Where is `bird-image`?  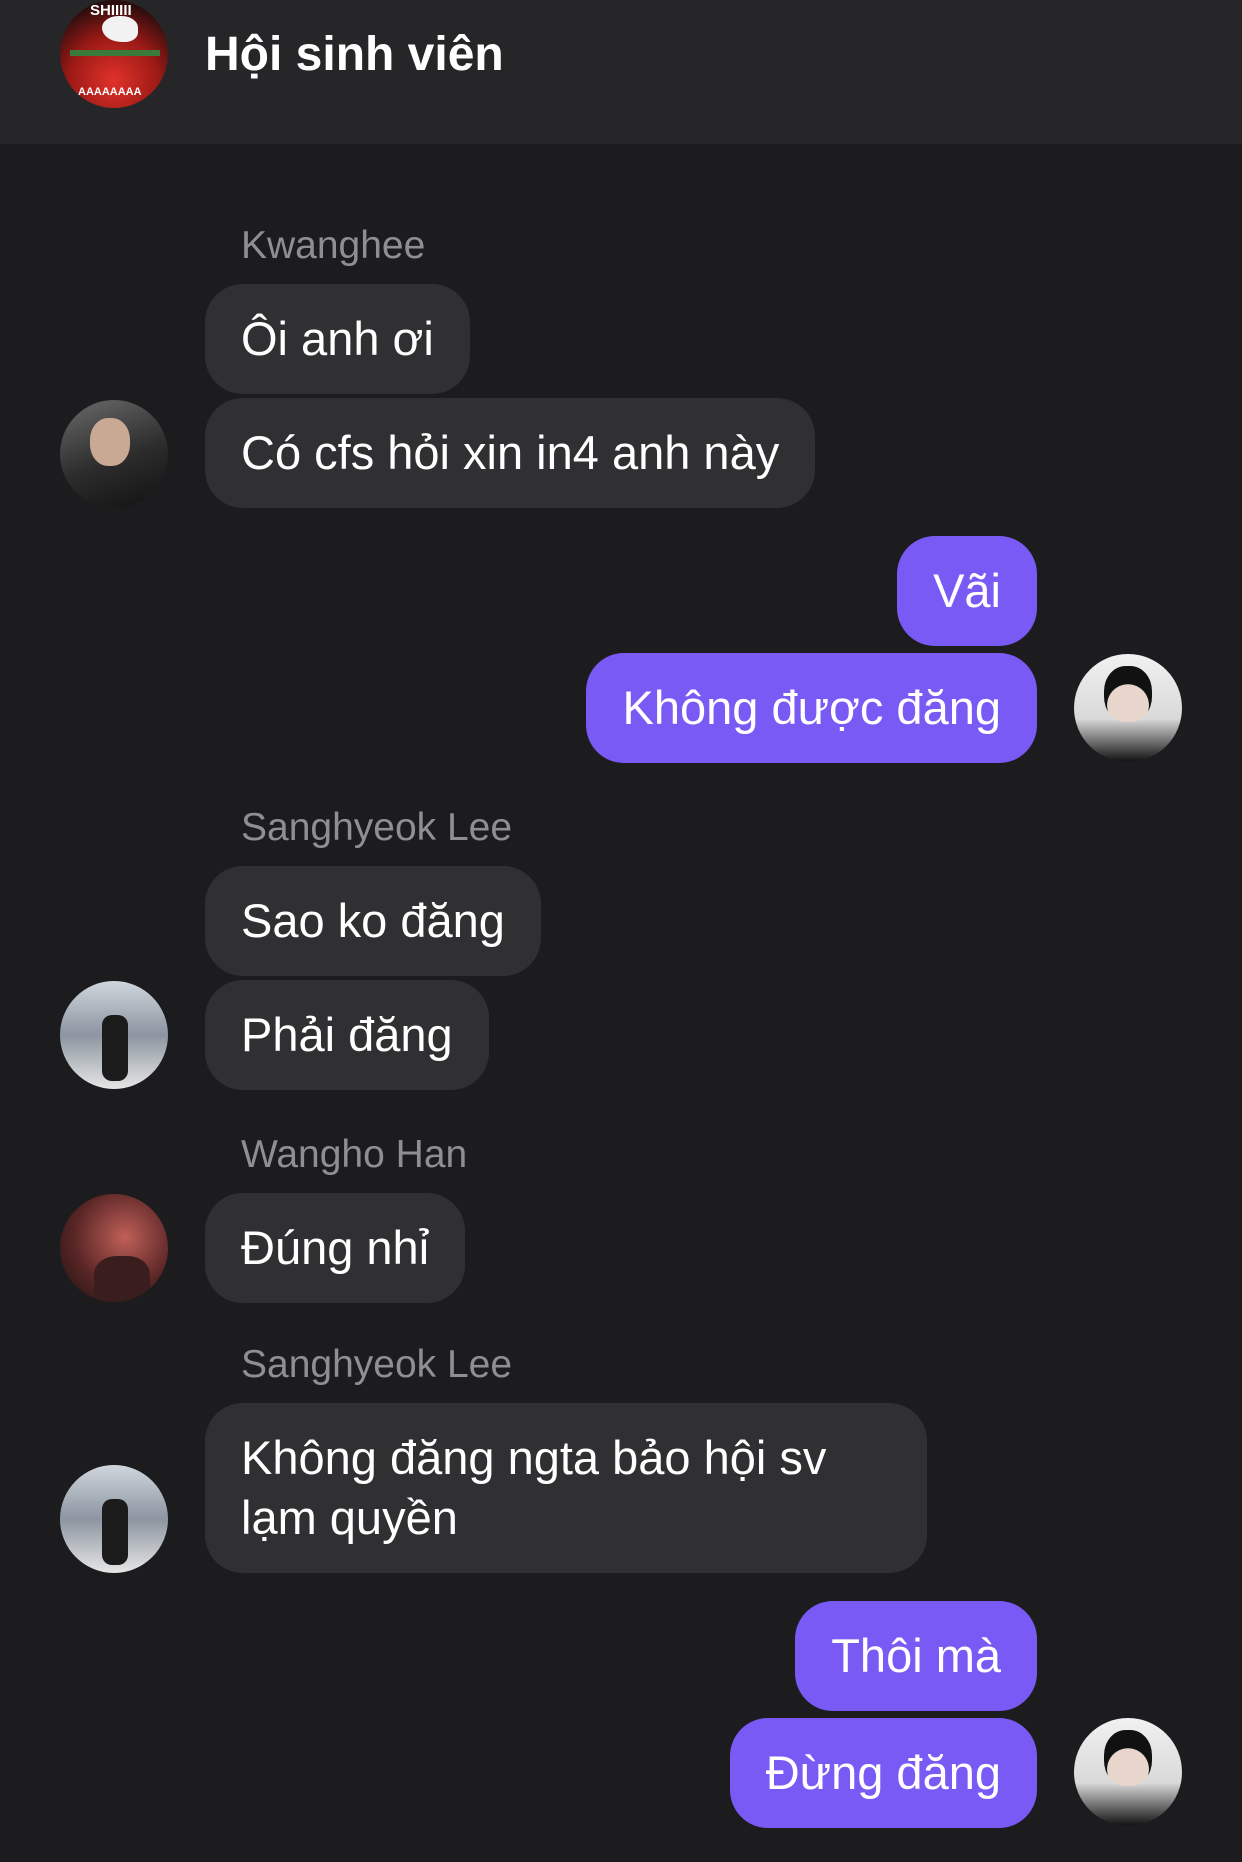 bird-image is located at coordinates (120, 29).